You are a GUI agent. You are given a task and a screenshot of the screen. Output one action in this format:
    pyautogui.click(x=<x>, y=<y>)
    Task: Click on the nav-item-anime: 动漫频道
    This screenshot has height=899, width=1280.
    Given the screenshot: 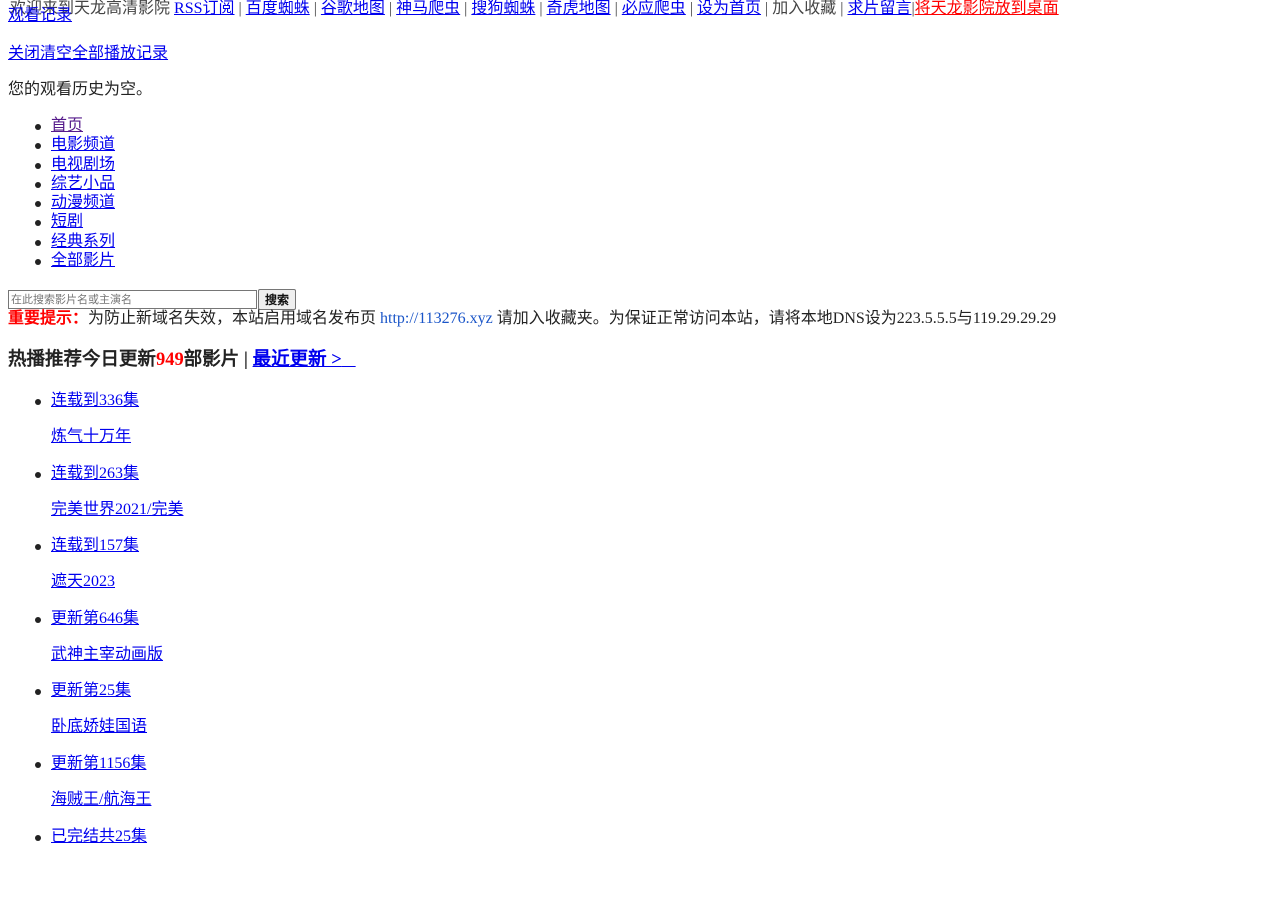 What is the action you would take?
    pyautogui.click(x=74, y=202)
    